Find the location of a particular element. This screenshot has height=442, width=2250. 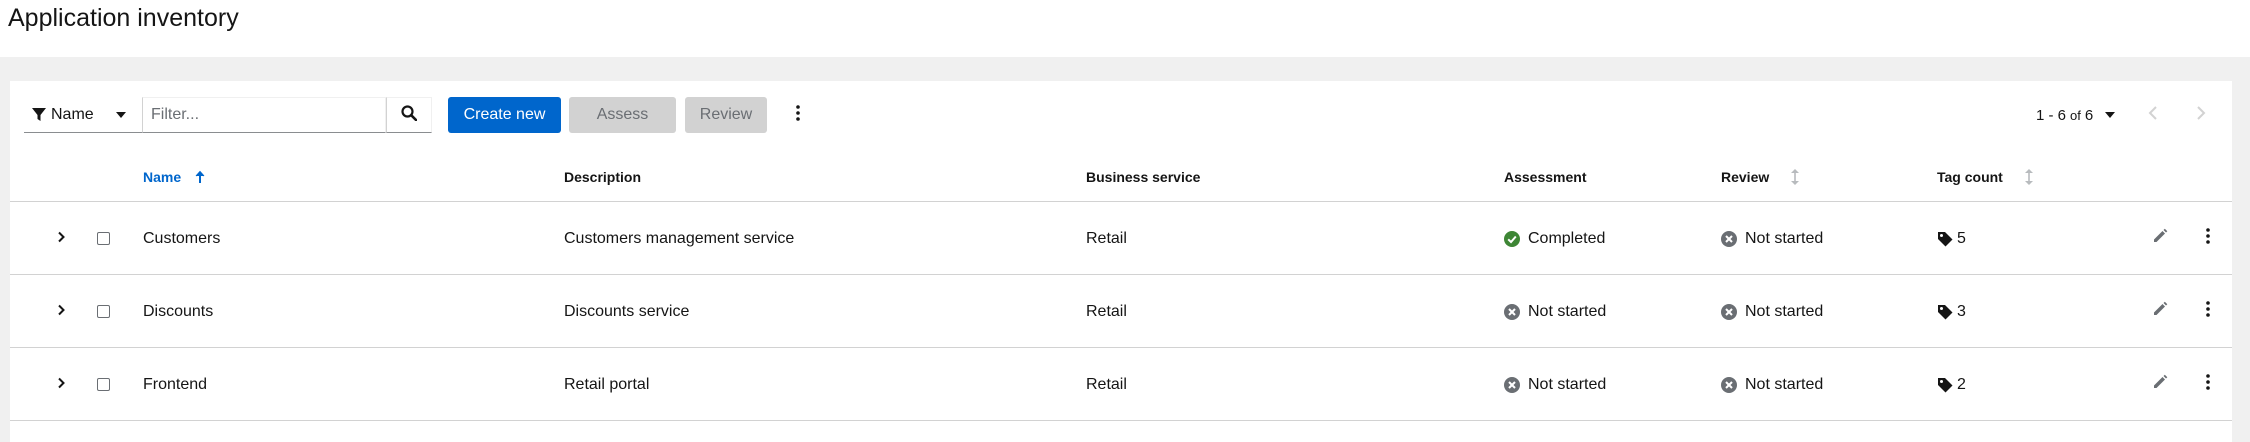

column-header-name: Name is located at coordinates (174, 177).